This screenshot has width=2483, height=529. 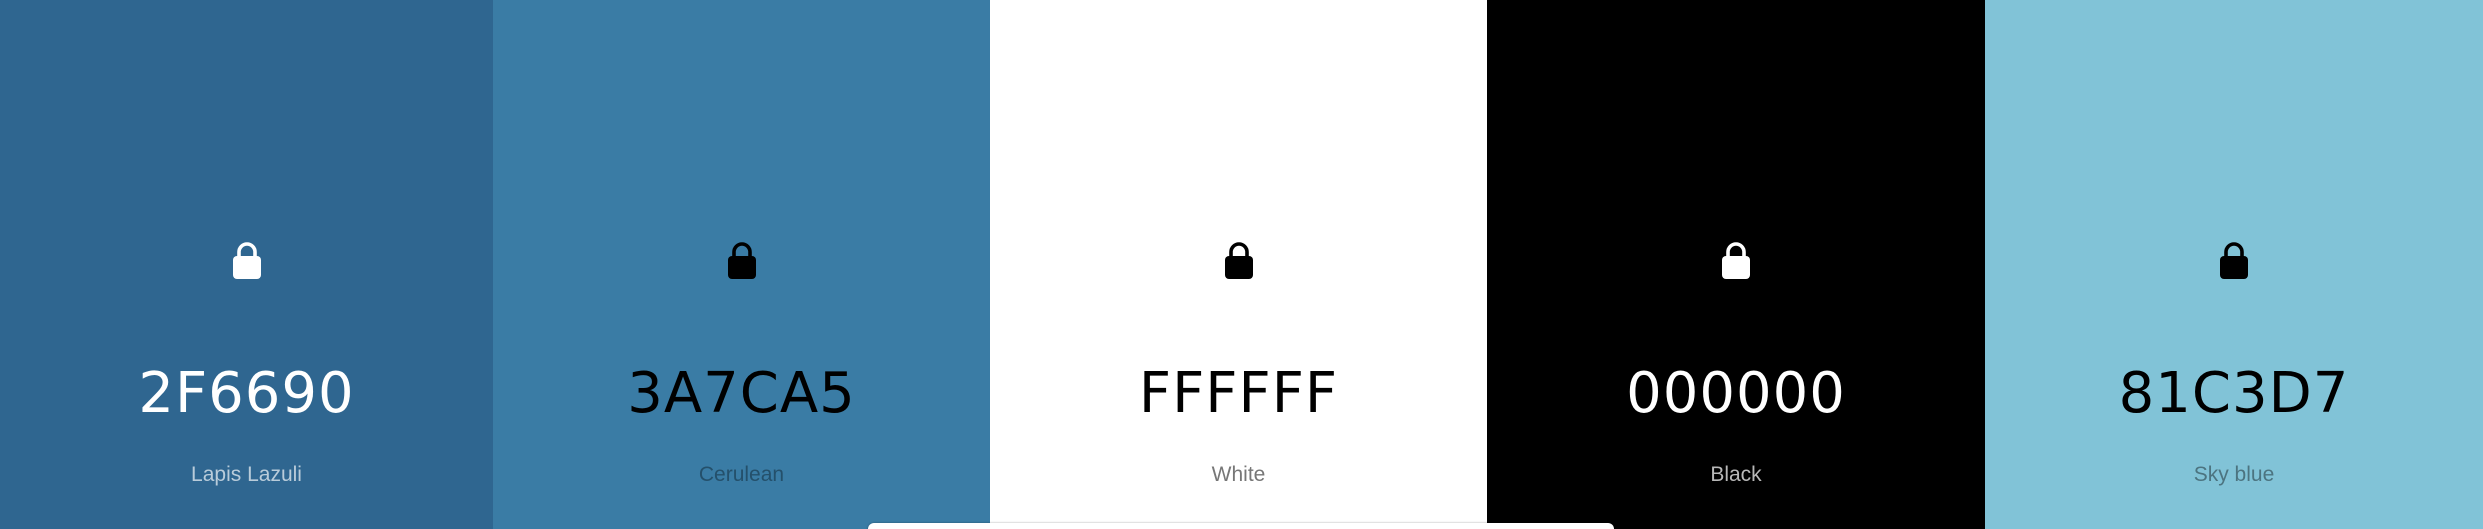 What do you see at coordinates (741, 394) in the screenshot?
I see `hex-code: 3A7CA5` at bounding box center [741, 394].